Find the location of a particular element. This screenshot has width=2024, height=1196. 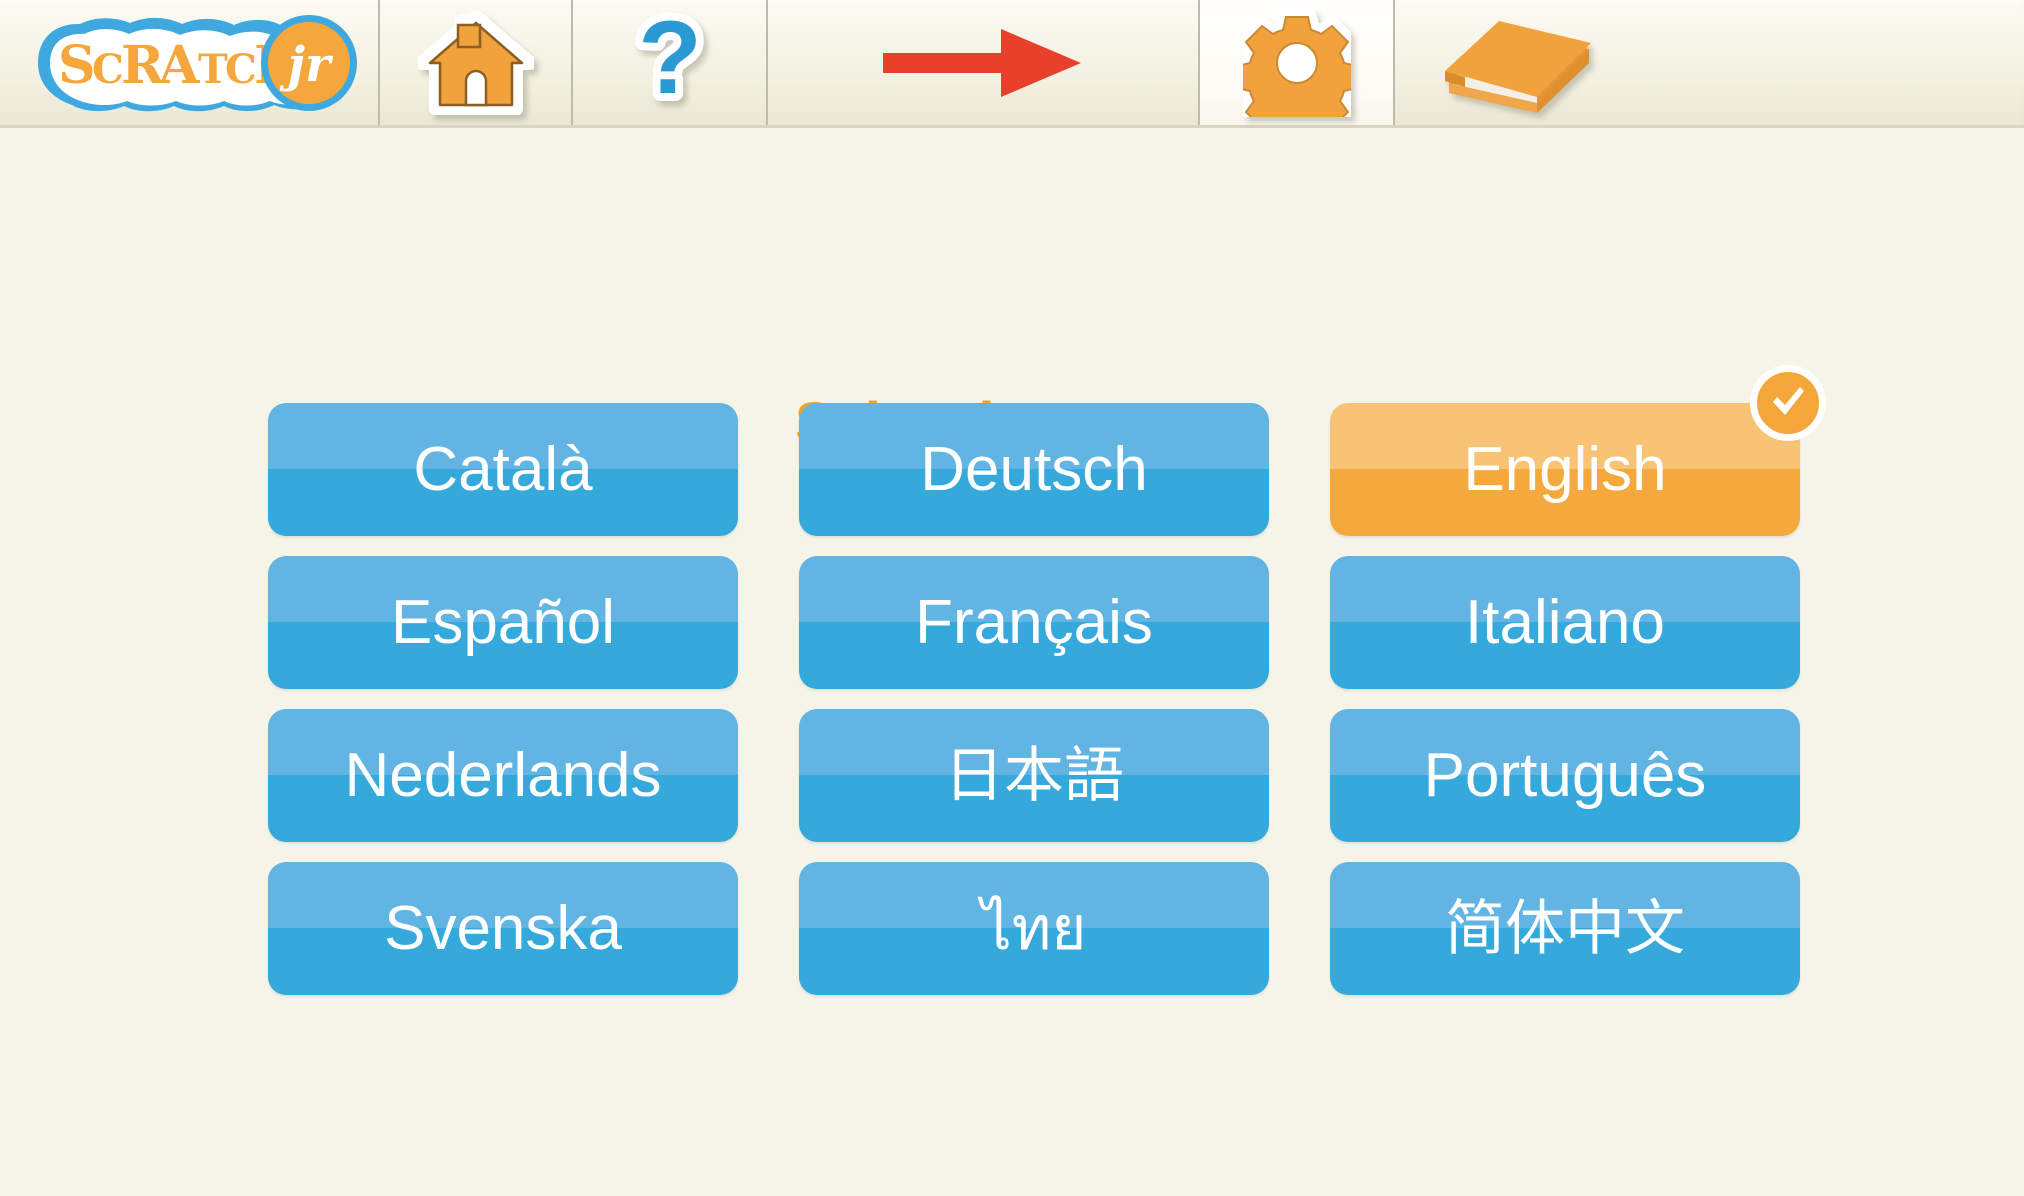

language-button-pt: Português is located at coordinates (1565, 775).